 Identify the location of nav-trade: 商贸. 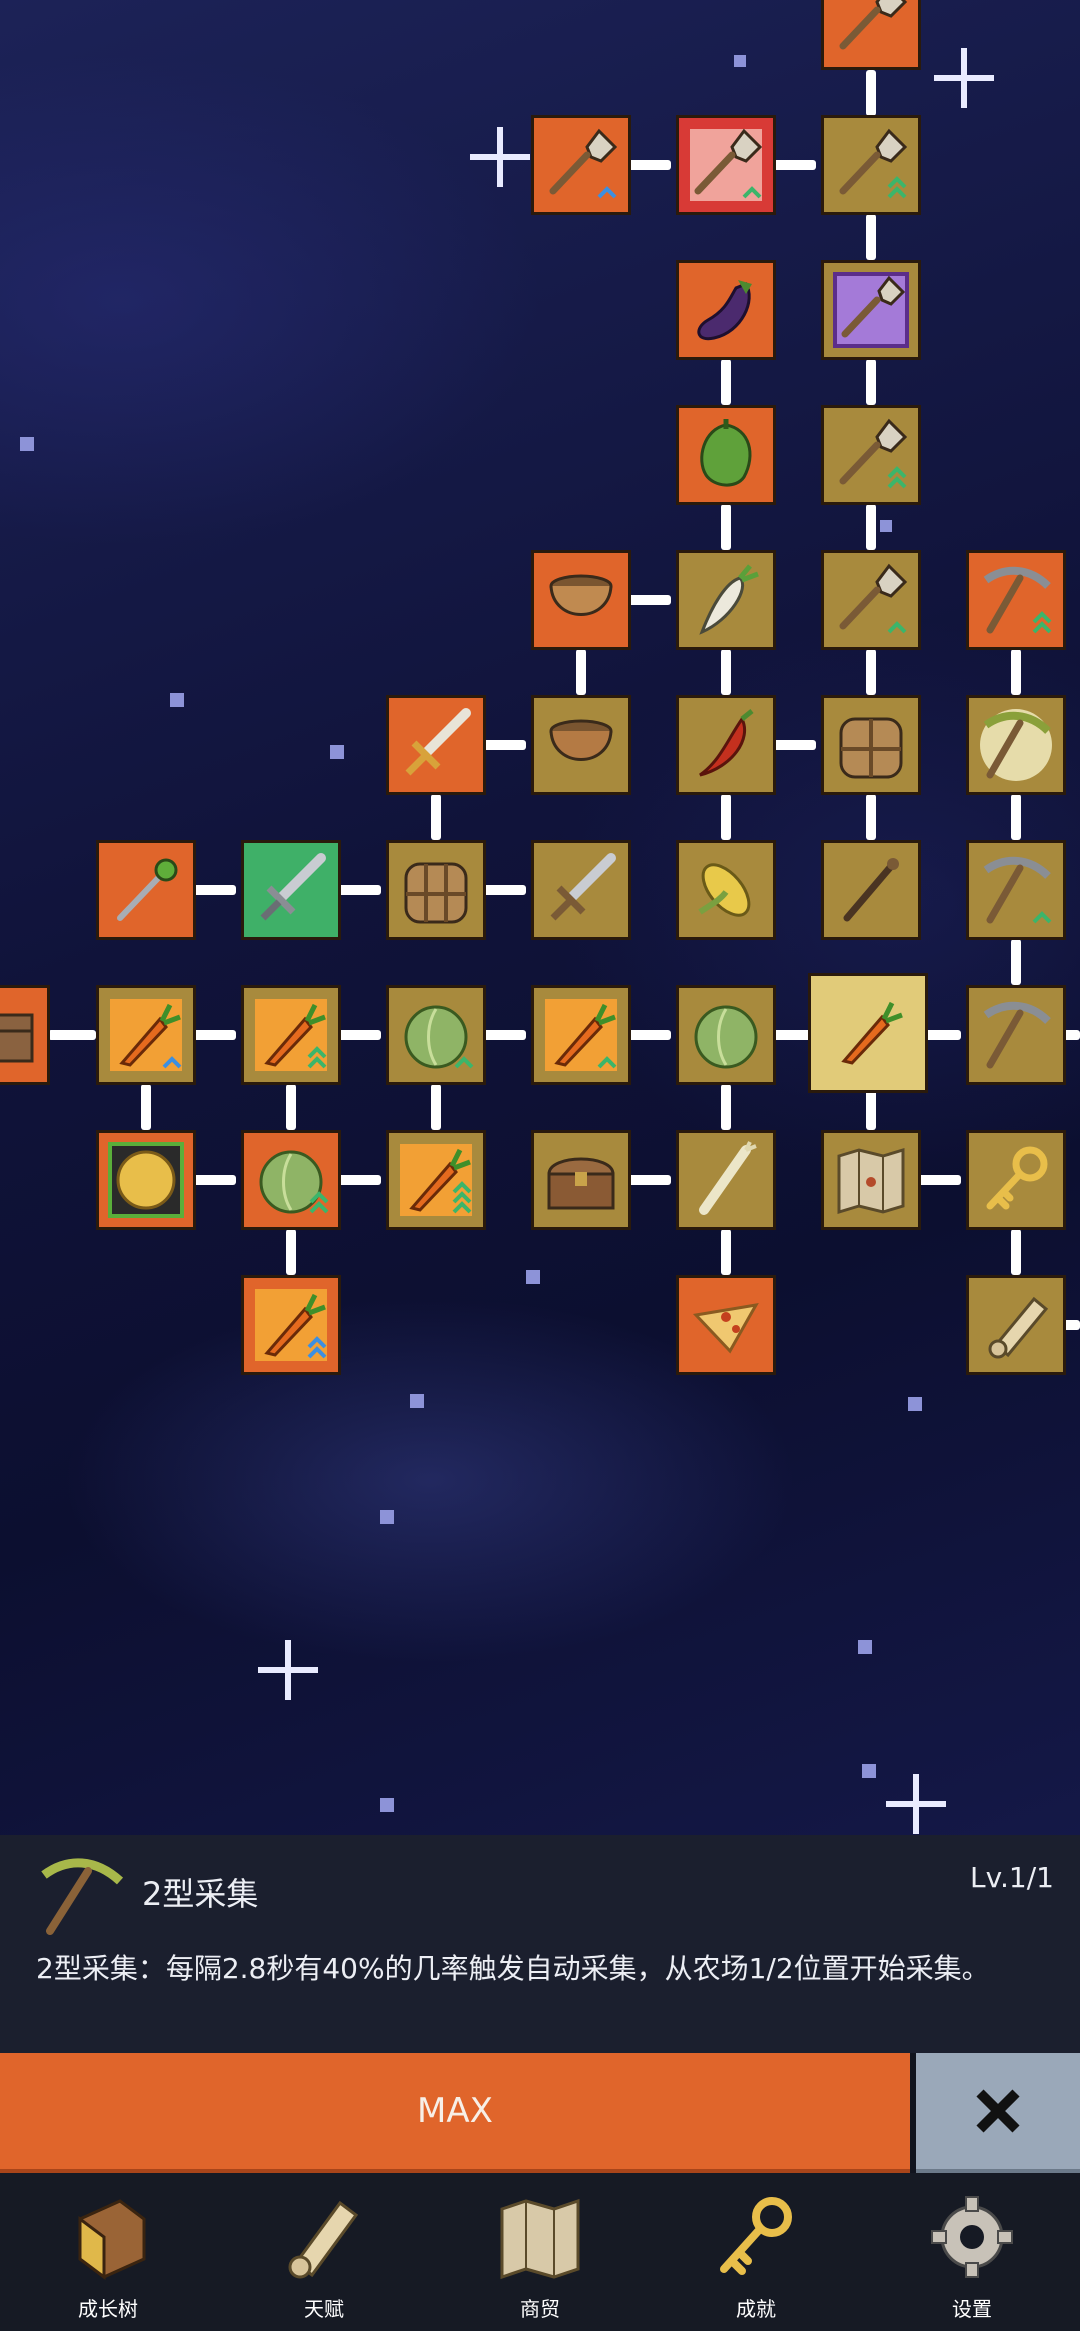
(540, 2259).